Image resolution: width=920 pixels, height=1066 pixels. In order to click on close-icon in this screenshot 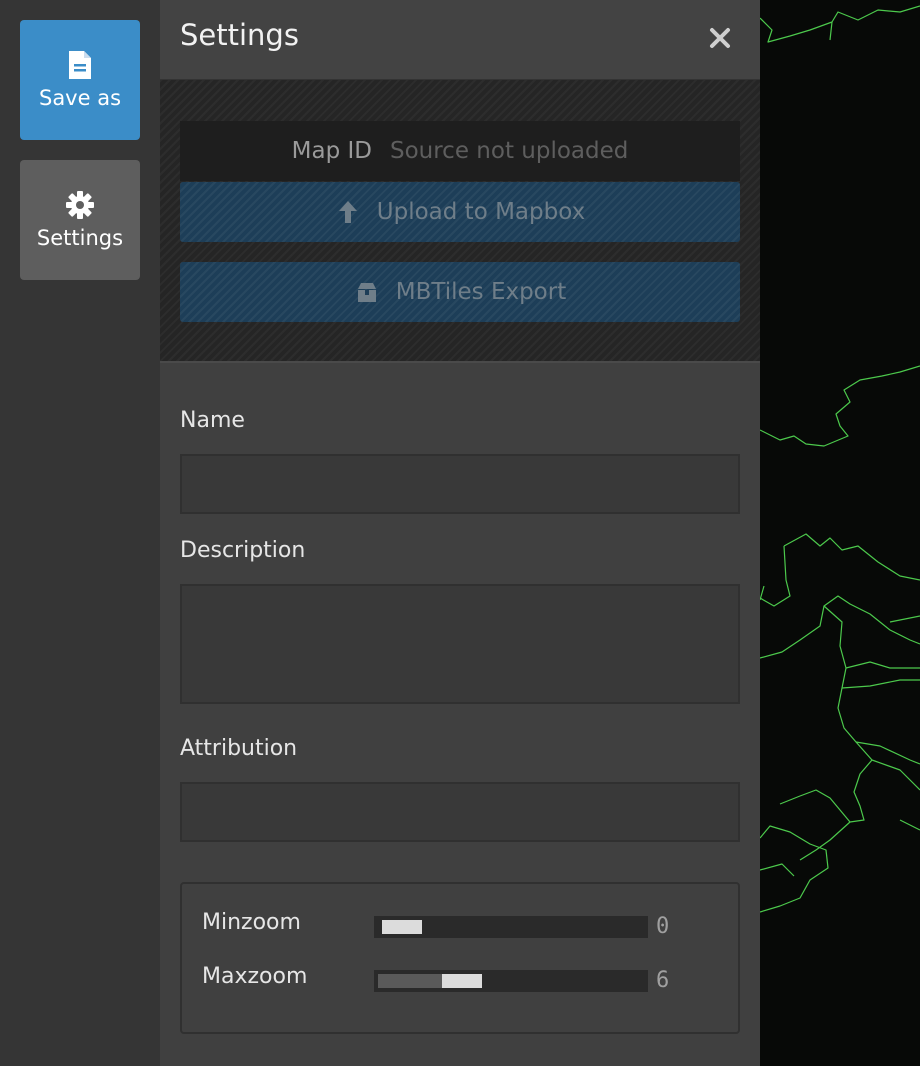, I will do `click(720, 40)`.